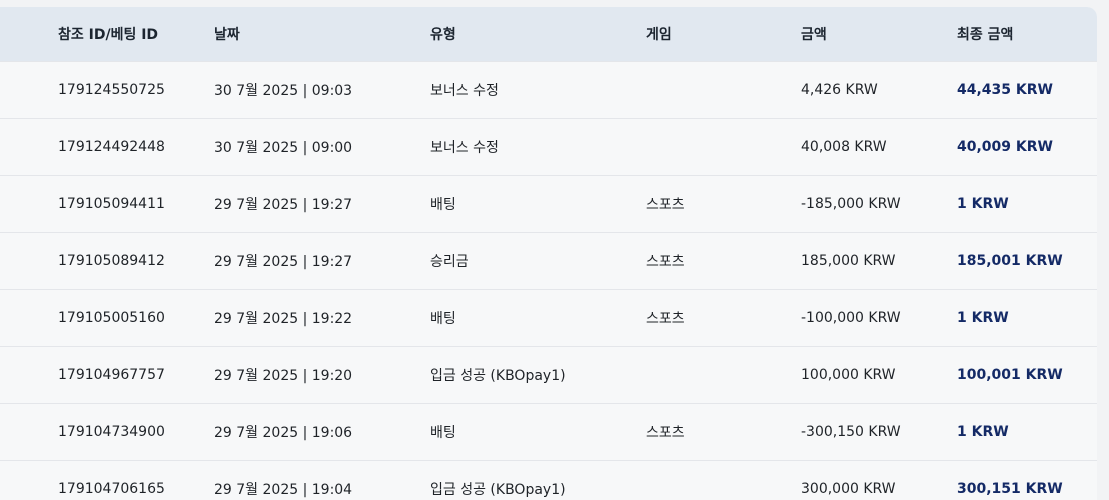 The image size is (1109, 500). What do you see at coordinates (1010, 261) in the screenshot?
I see `cell-final-amount: 185,001 KRW` at bounding box center [1010, 261].